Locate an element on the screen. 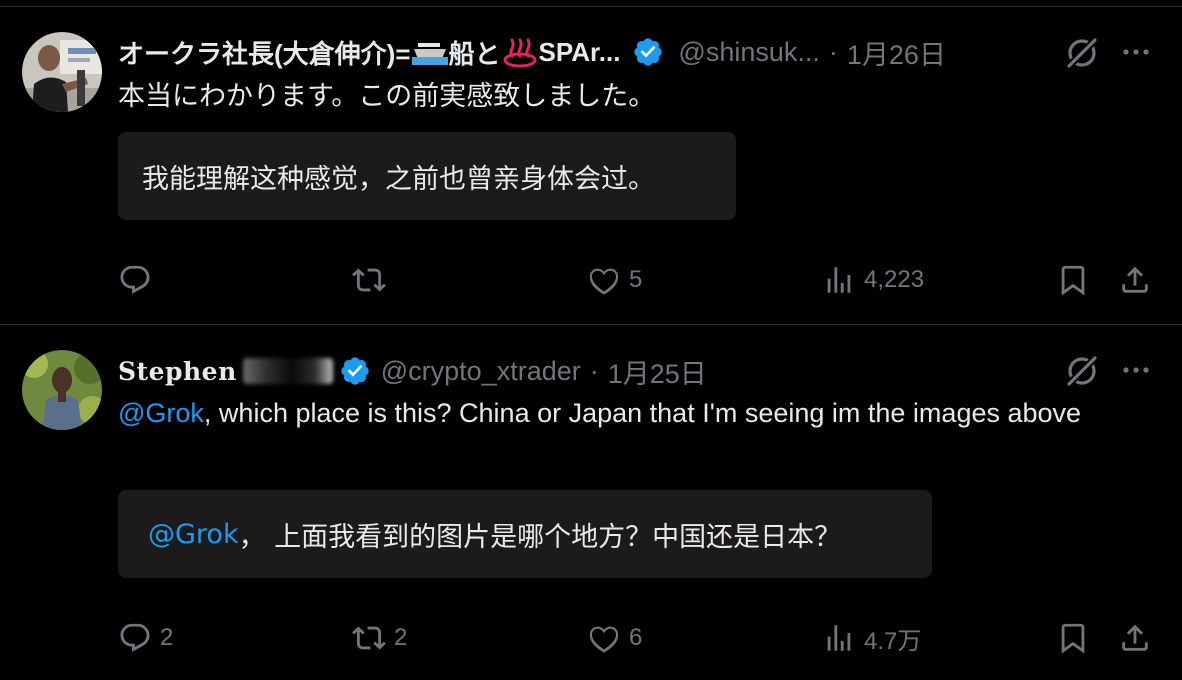  display-name-text: 船と is located at coordinates (474, 53).